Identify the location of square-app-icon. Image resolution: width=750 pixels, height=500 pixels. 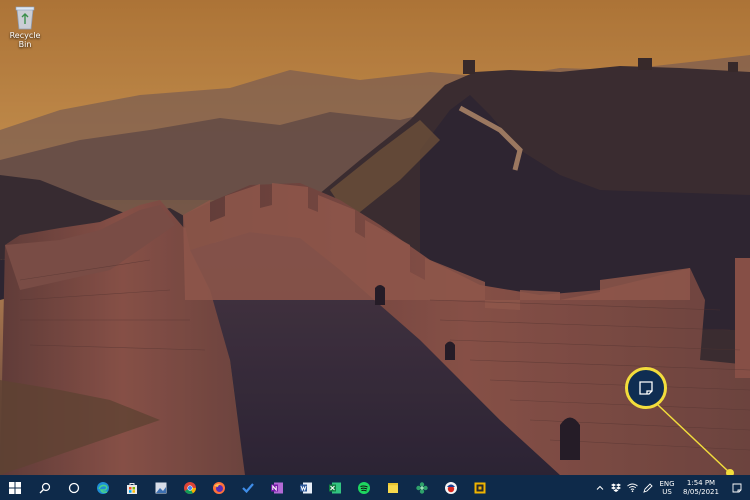
(479, 487).